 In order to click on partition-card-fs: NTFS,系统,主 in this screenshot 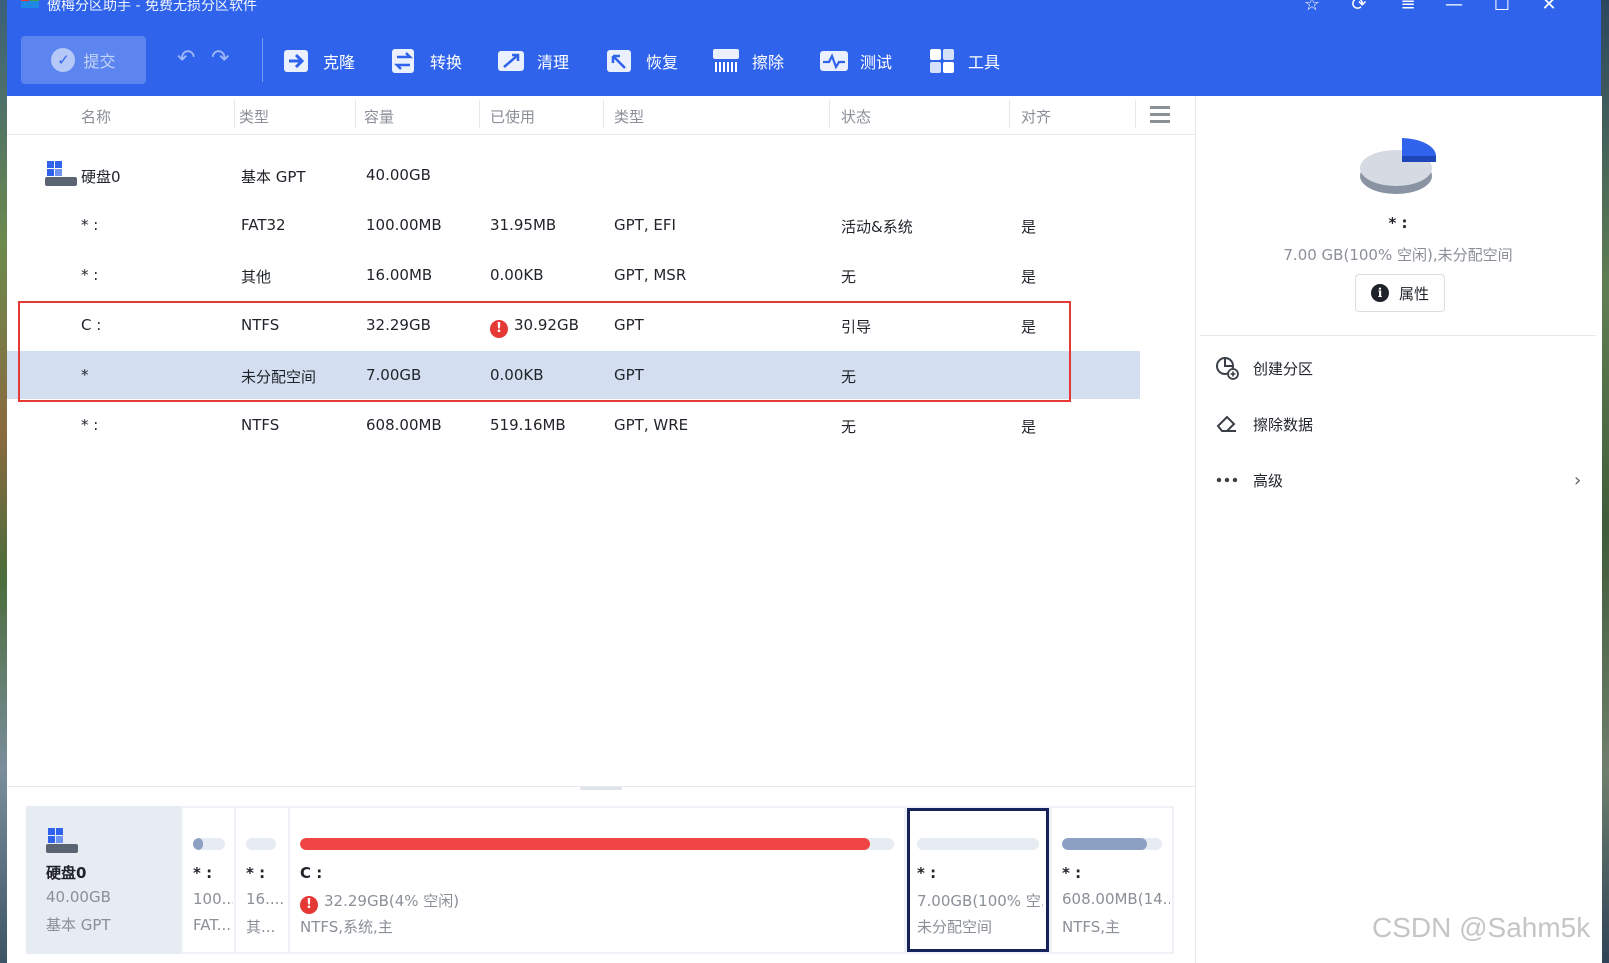, I will do `click(346, 927)`.